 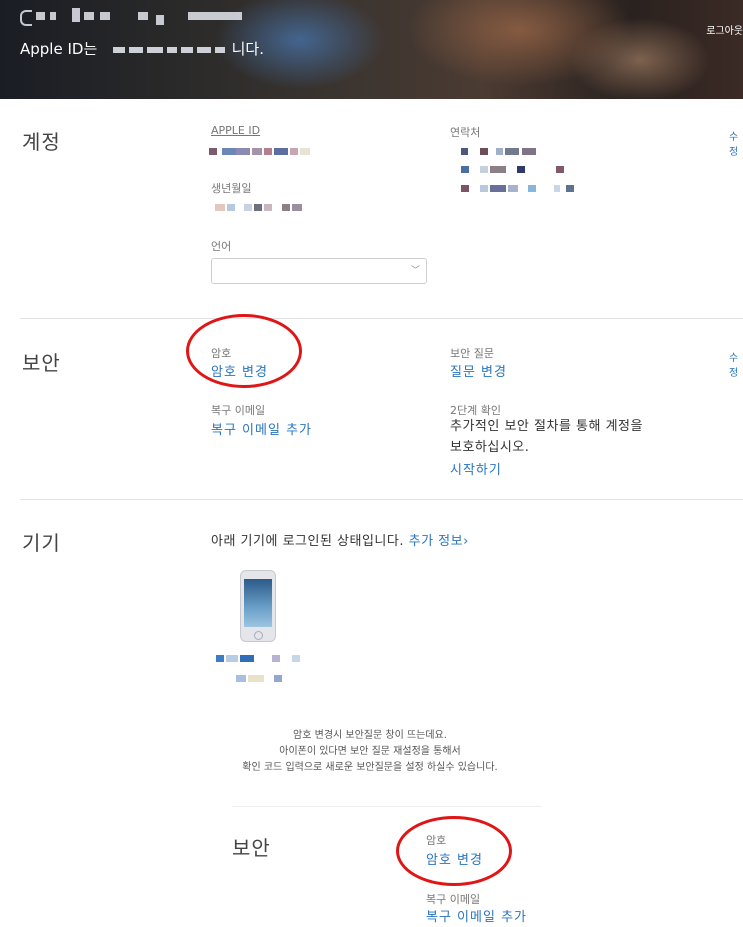 I want to click on apple-id-line-suffix: 니다., so click(x=247, y=49).